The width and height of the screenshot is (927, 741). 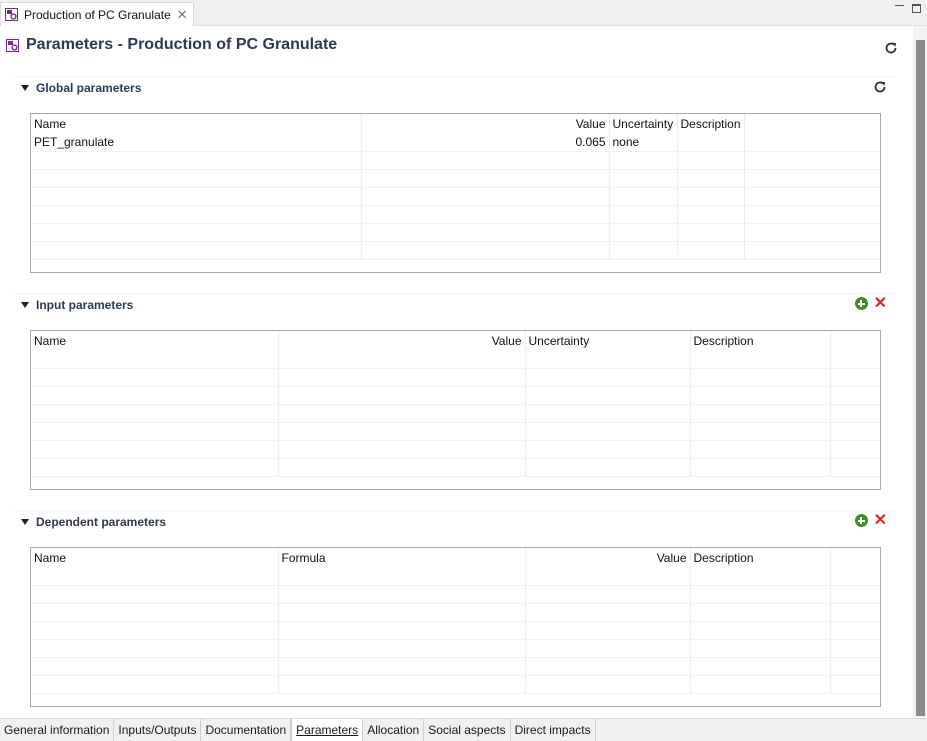 I want to click on dependent-parameters-header: Dependent parameters, so click(x=93, y=522).